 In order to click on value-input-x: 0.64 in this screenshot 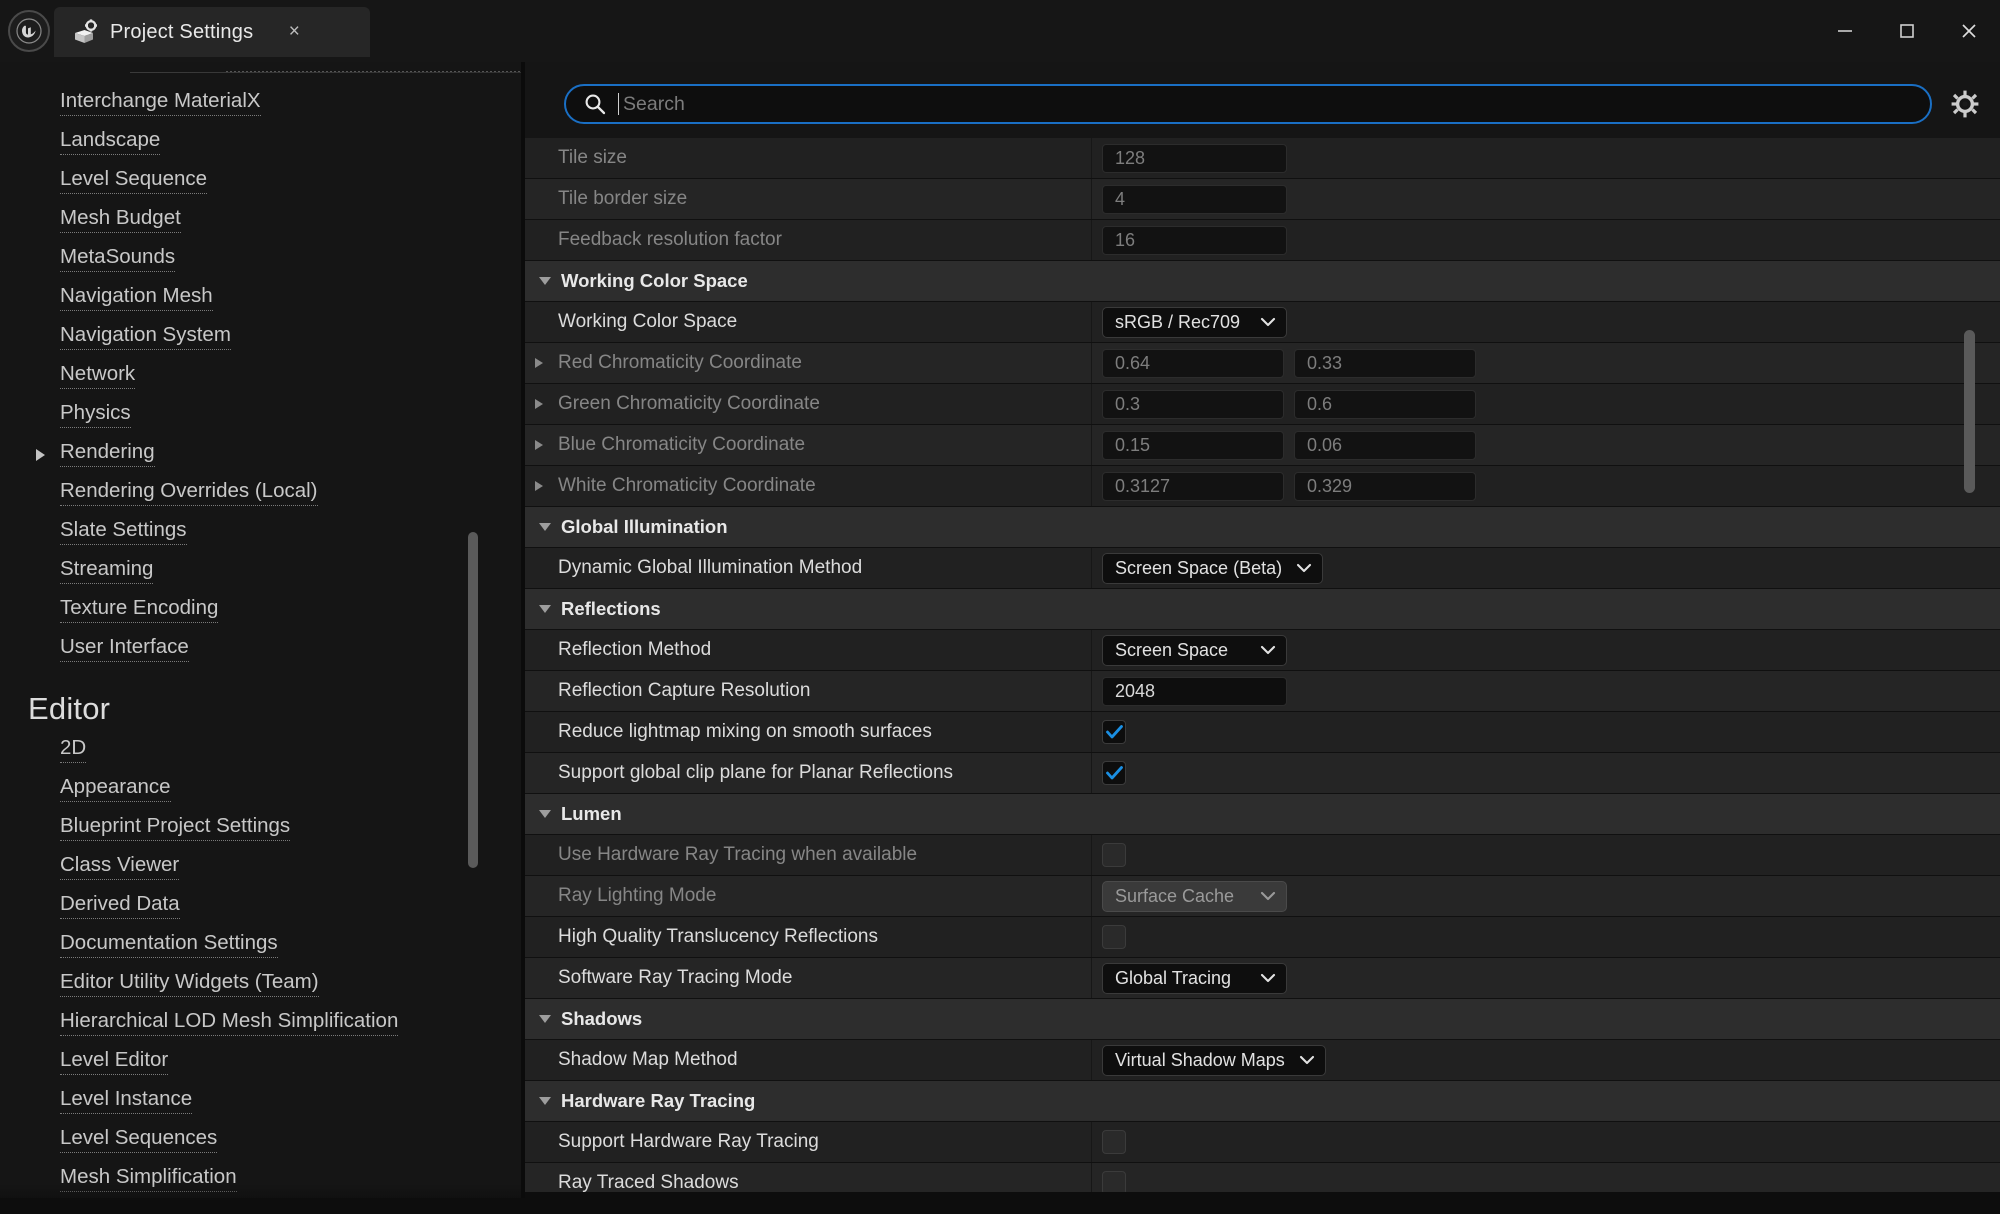, I will do `click(1193, 363)`.